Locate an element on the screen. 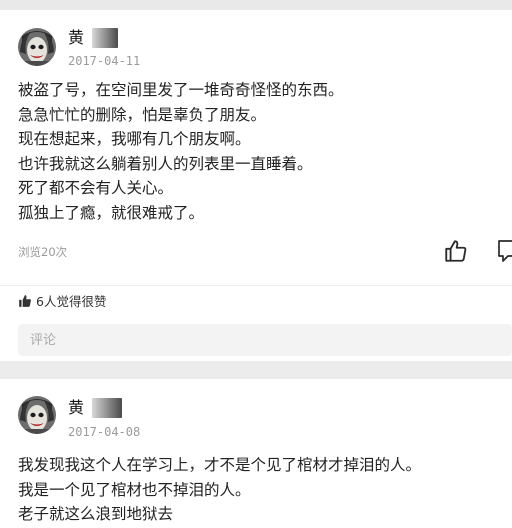  post-line: 急急忙忙的删除，怕是辜负了朋友。 is located at coordinates (142, 114).